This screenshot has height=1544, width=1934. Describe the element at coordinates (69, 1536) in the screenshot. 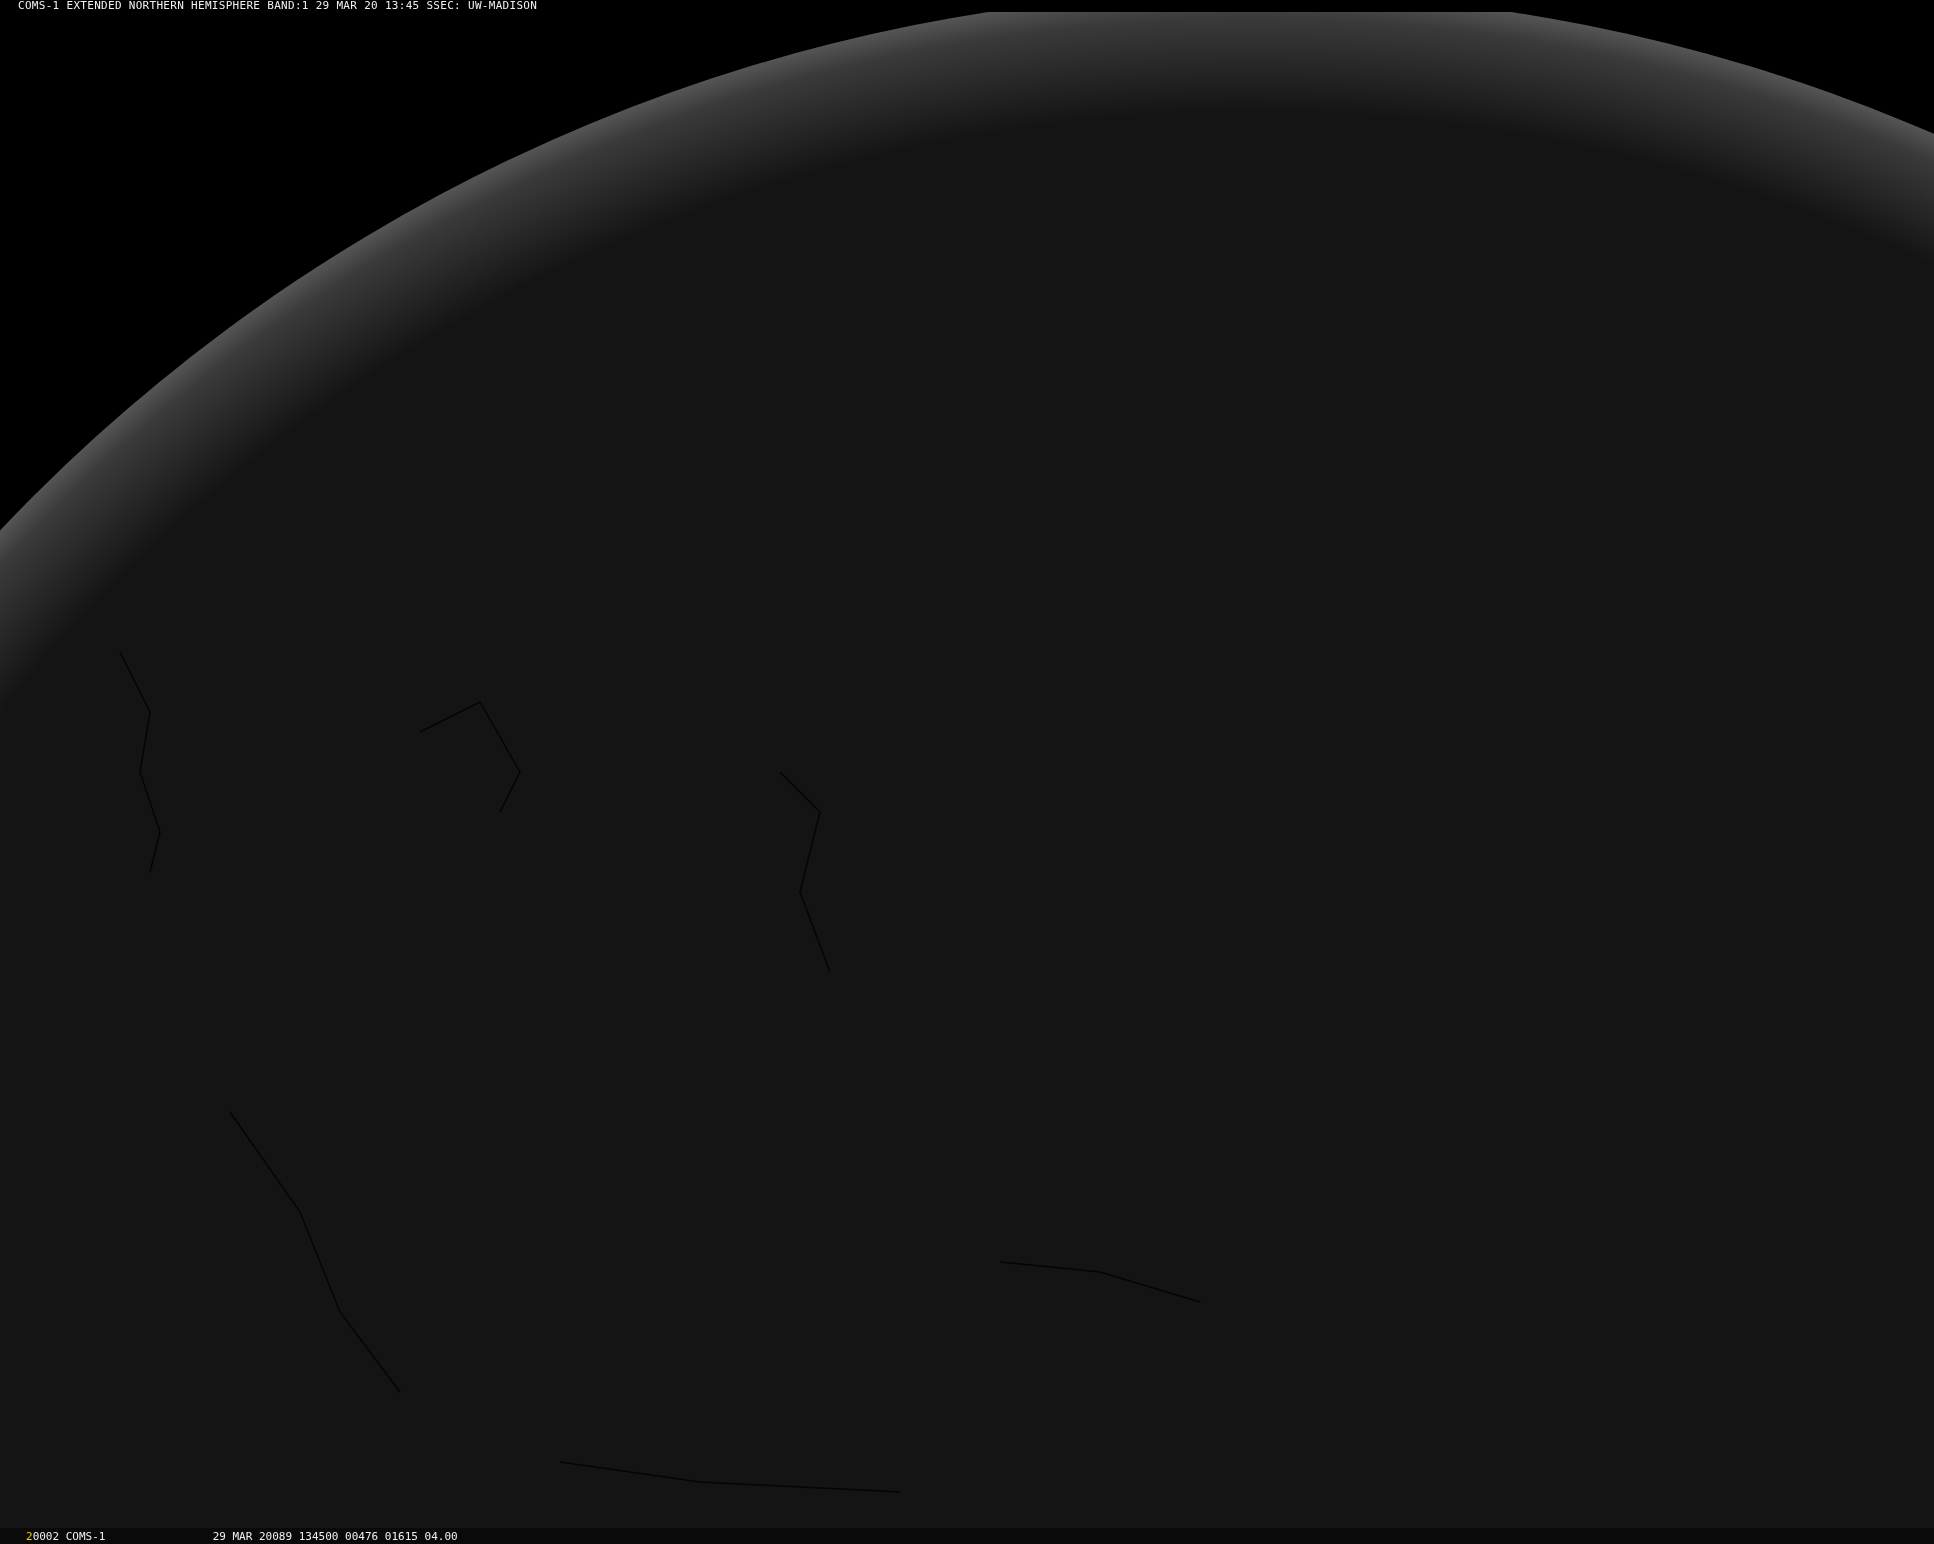

I see `image-metadata: 0002 COMS-1` at that location.